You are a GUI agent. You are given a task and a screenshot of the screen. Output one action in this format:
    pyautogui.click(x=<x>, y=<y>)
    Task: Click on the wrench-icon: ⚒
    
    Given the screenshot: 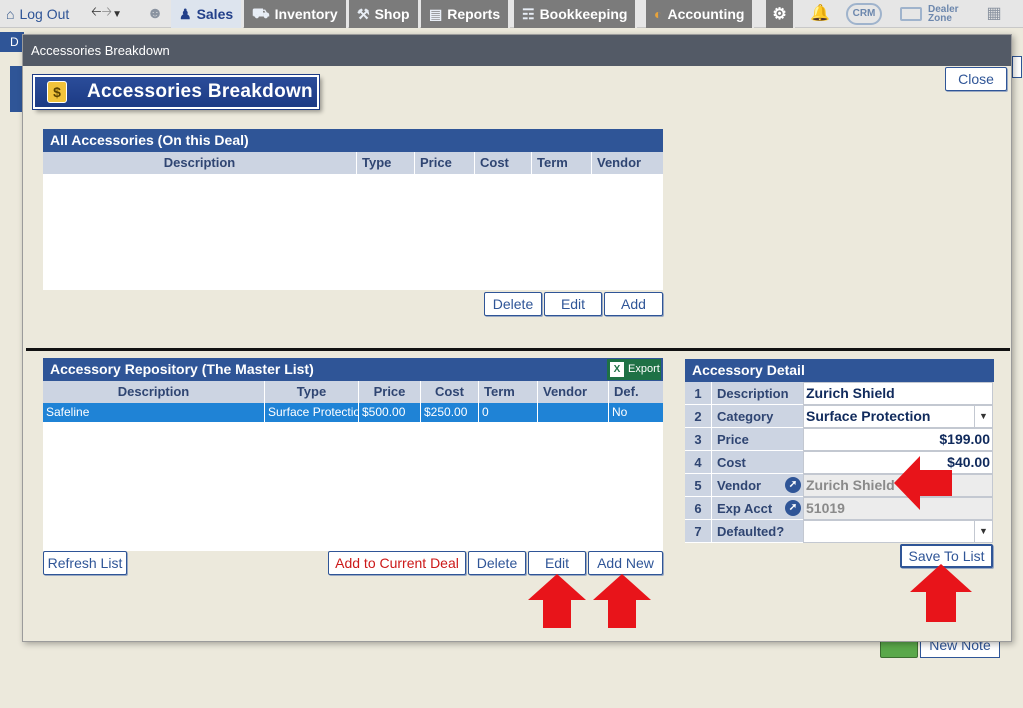 What is the action you would take?
    pyautogui.click(x=363, y=13)
    